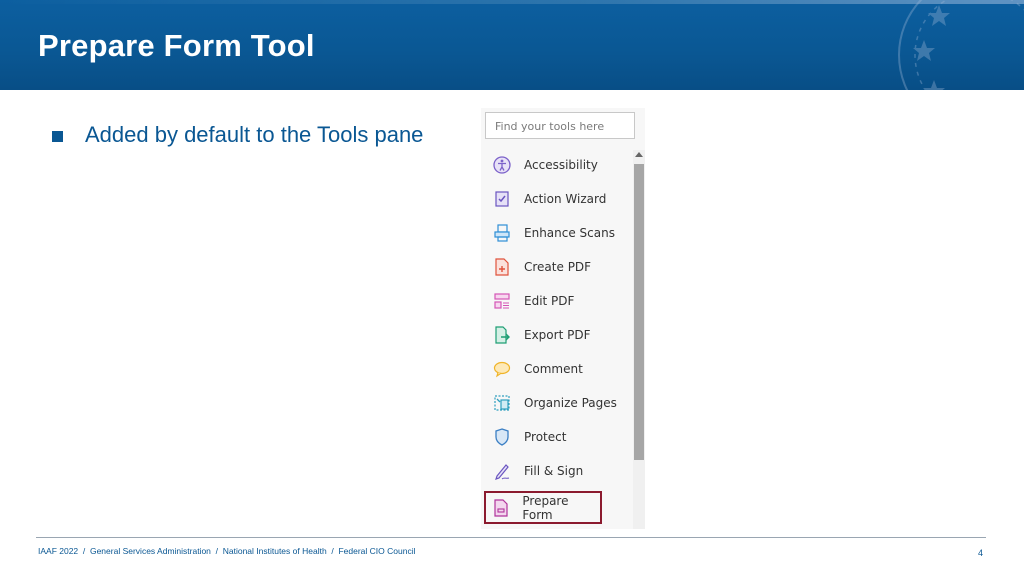 This screenshot has height=575, width=1024. Describe the element at coordinates (560, 125) in the screenshot. I see `tools-search-input: Find your tools here` at that location.